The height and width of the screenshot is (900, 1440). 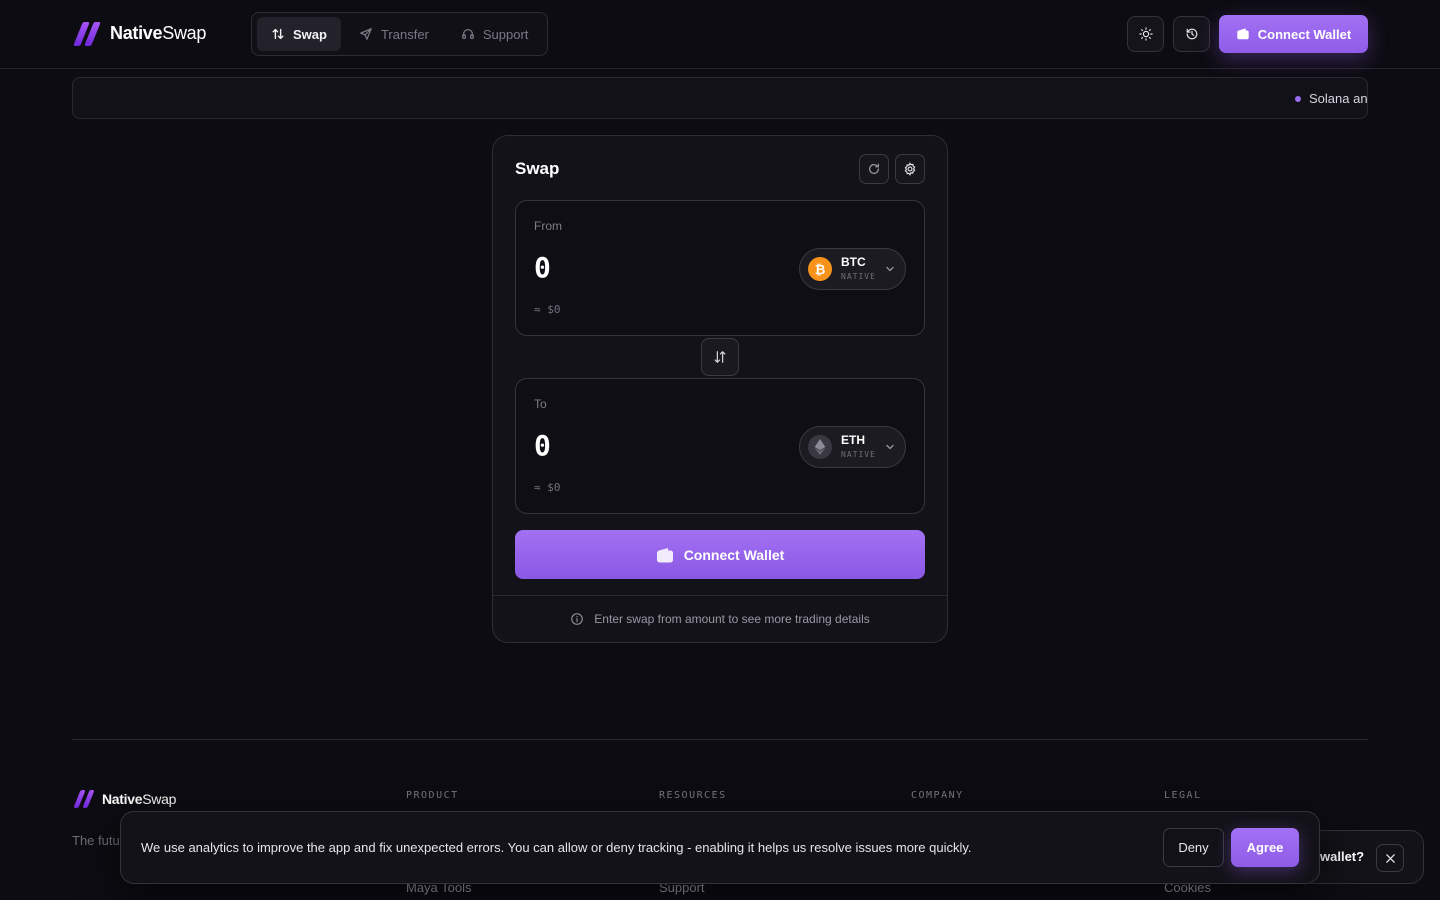 I want to click on footer-tagline: The futu, so click(x=96, y=840).